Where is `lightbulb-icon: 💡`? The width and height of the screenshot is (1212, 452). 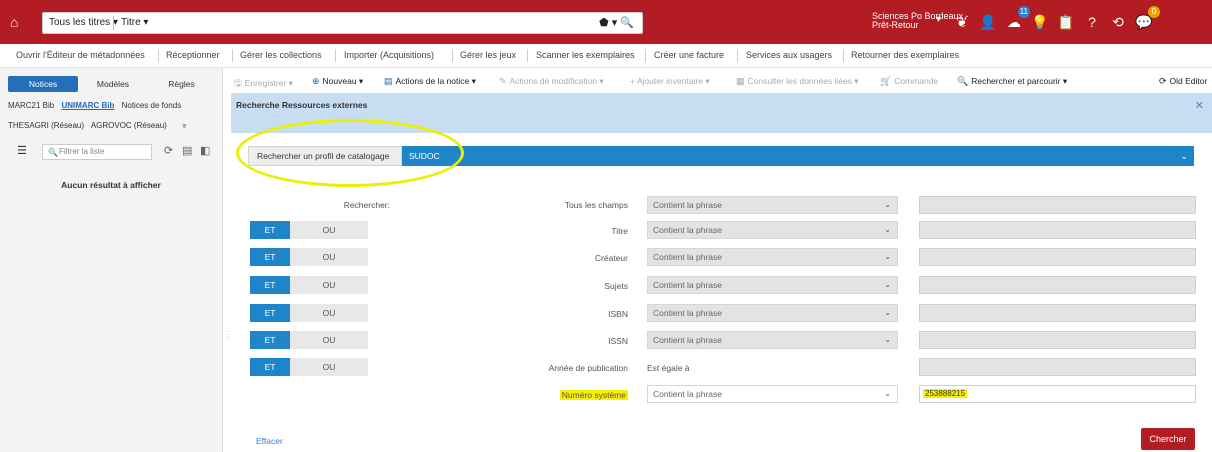
lightbulb-icon: 💡 is located at coordinates (1040, 22).